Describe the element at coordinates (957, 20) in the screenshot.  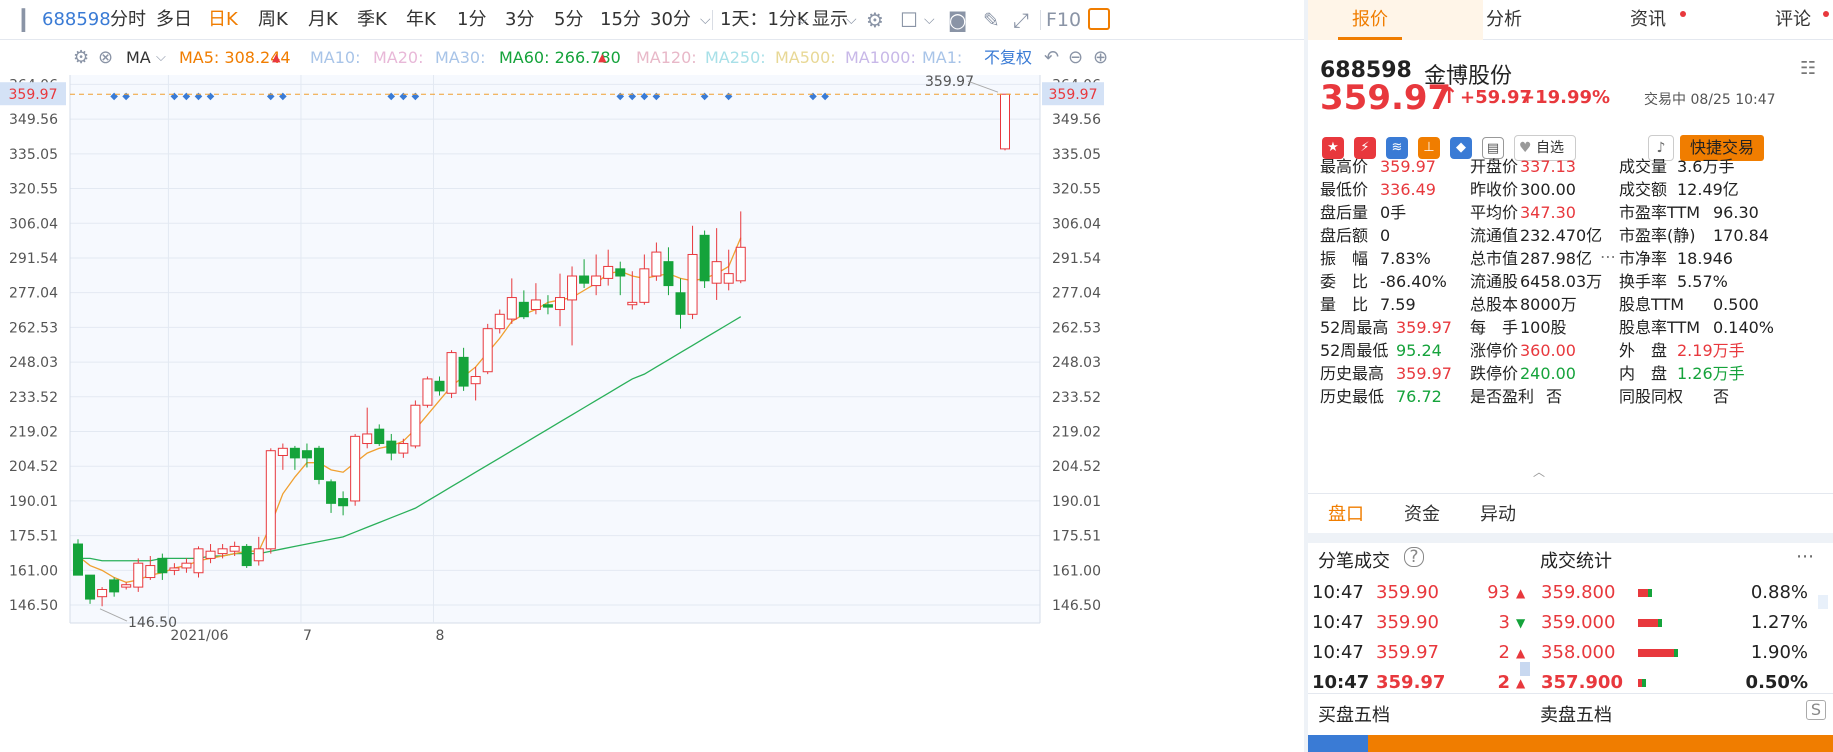
I see `camera-icon: ◙` at that location.